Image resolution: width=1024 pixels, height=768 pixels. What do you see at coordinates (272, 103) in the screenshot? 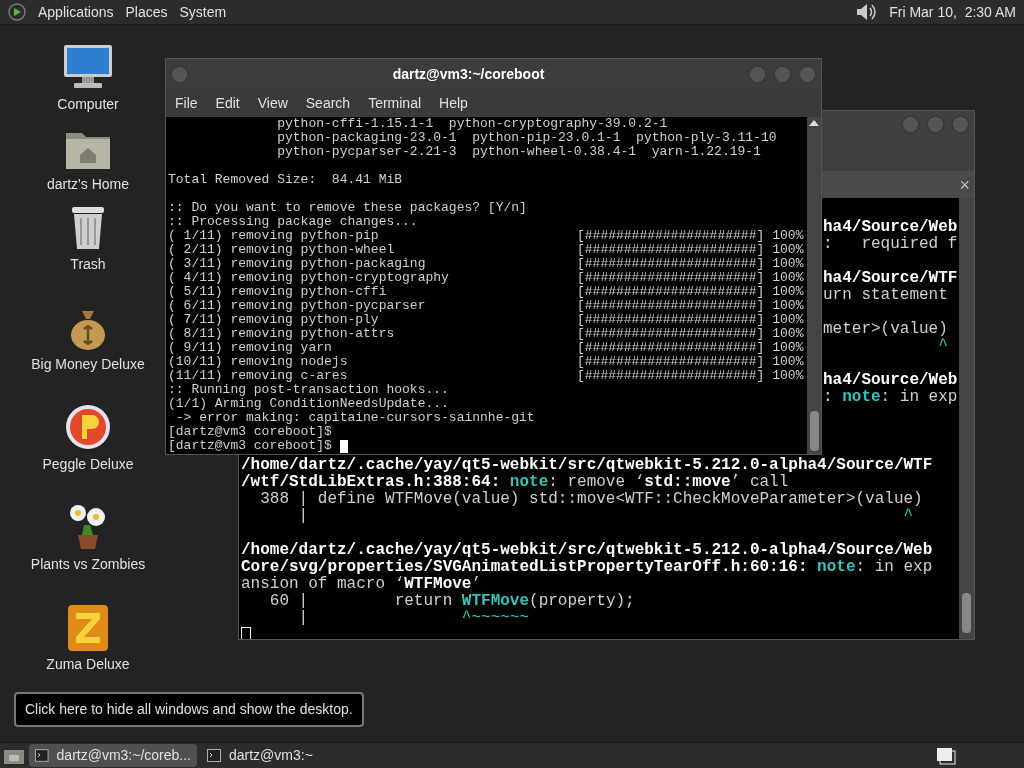
I see `menu-item: View` at bounding box center [272, 103].